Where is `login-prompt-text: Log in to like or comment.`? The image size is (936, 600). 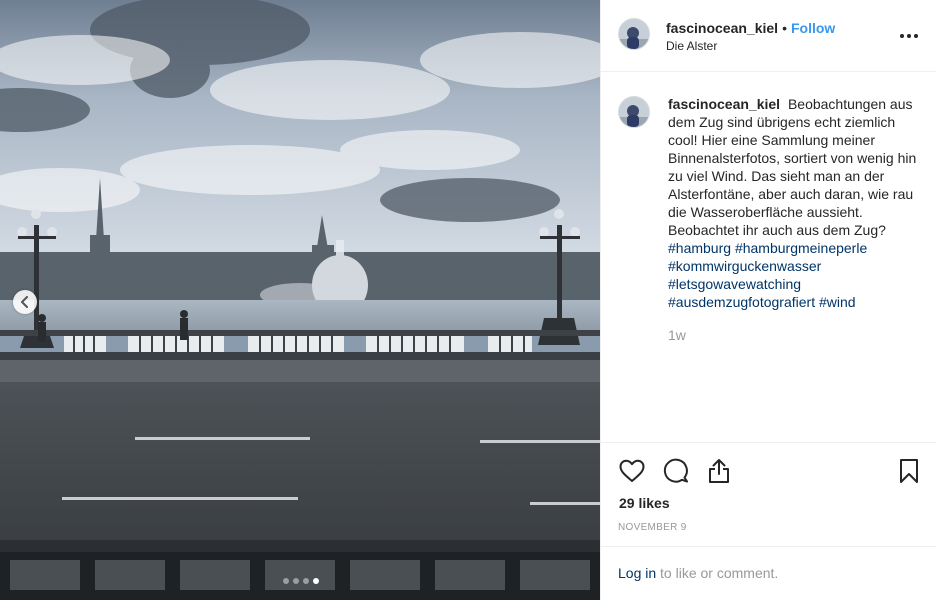 login-prompt-text: Log in to like or comment. is located at coordinates (698, 573).